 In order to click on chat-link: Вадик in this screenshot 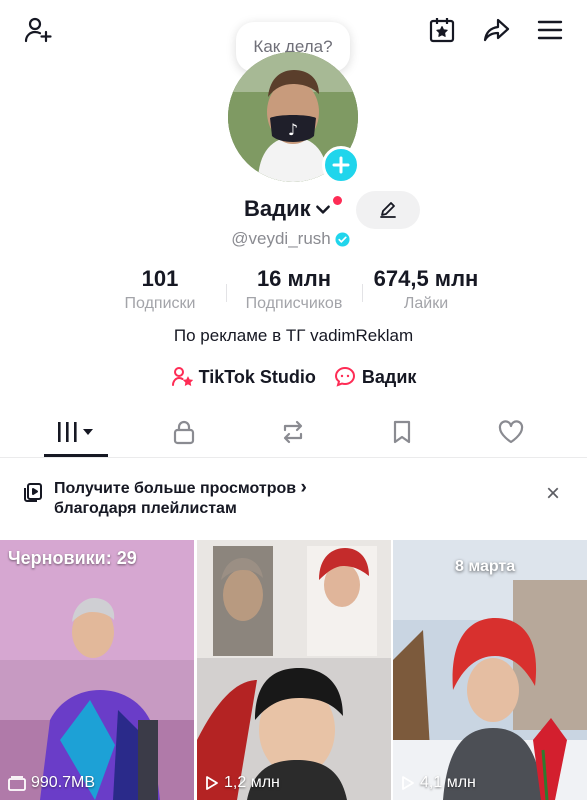, I will do `click(375, 377)`.